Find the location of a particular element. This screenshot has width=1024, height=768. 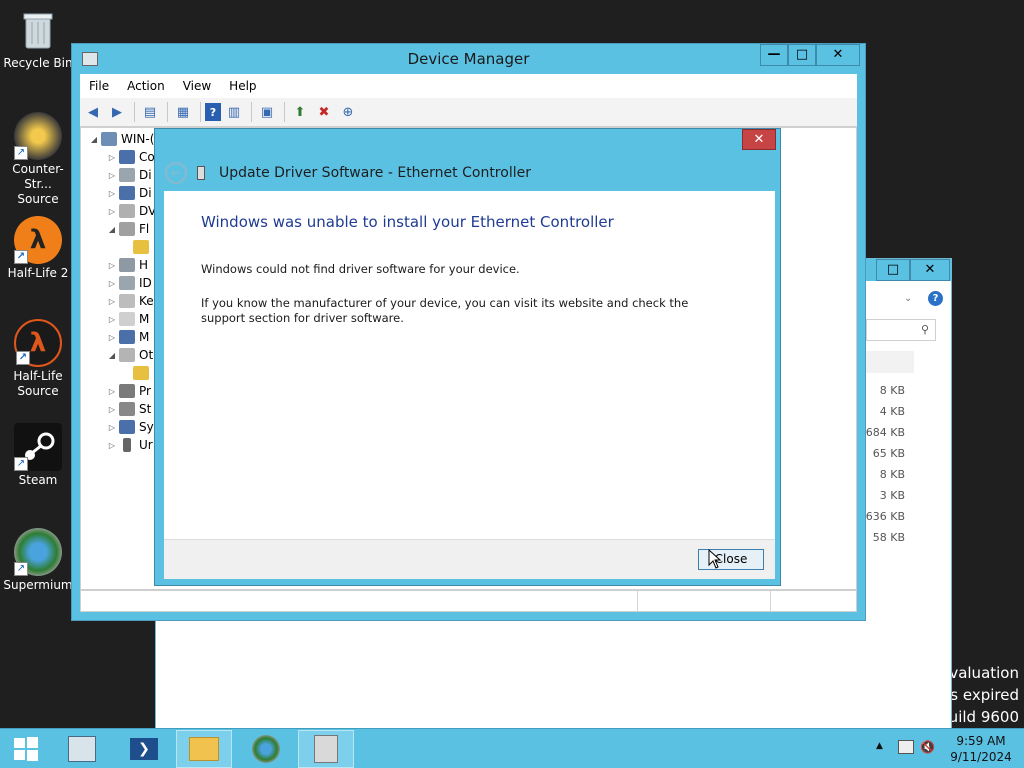

storage-controller-icon is located at coordinates (127, 409).